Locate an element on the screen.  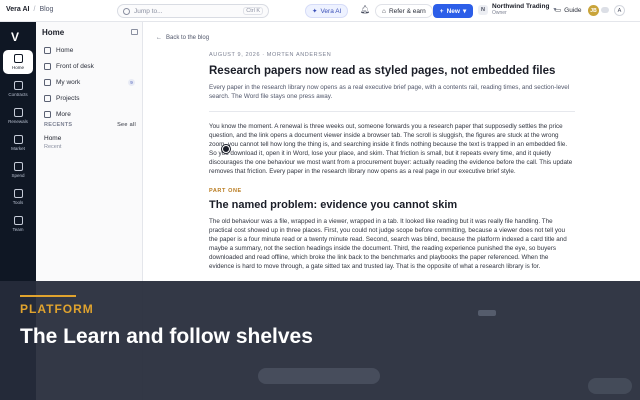
contracts-icon is located at coordinates (18, 85).